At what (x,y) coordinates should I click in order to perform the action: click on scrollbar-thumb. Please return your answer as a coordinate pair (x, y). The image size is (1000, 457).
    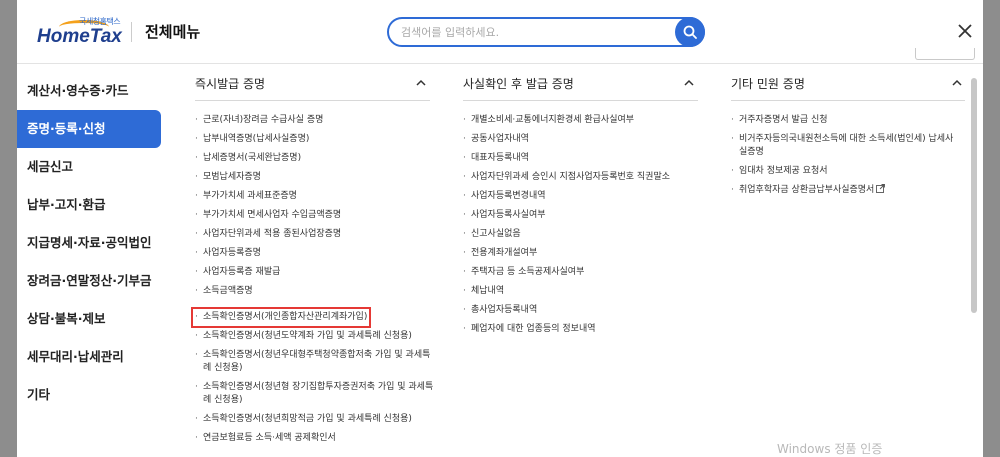
    Looking at the image, I should click on (974, 195).